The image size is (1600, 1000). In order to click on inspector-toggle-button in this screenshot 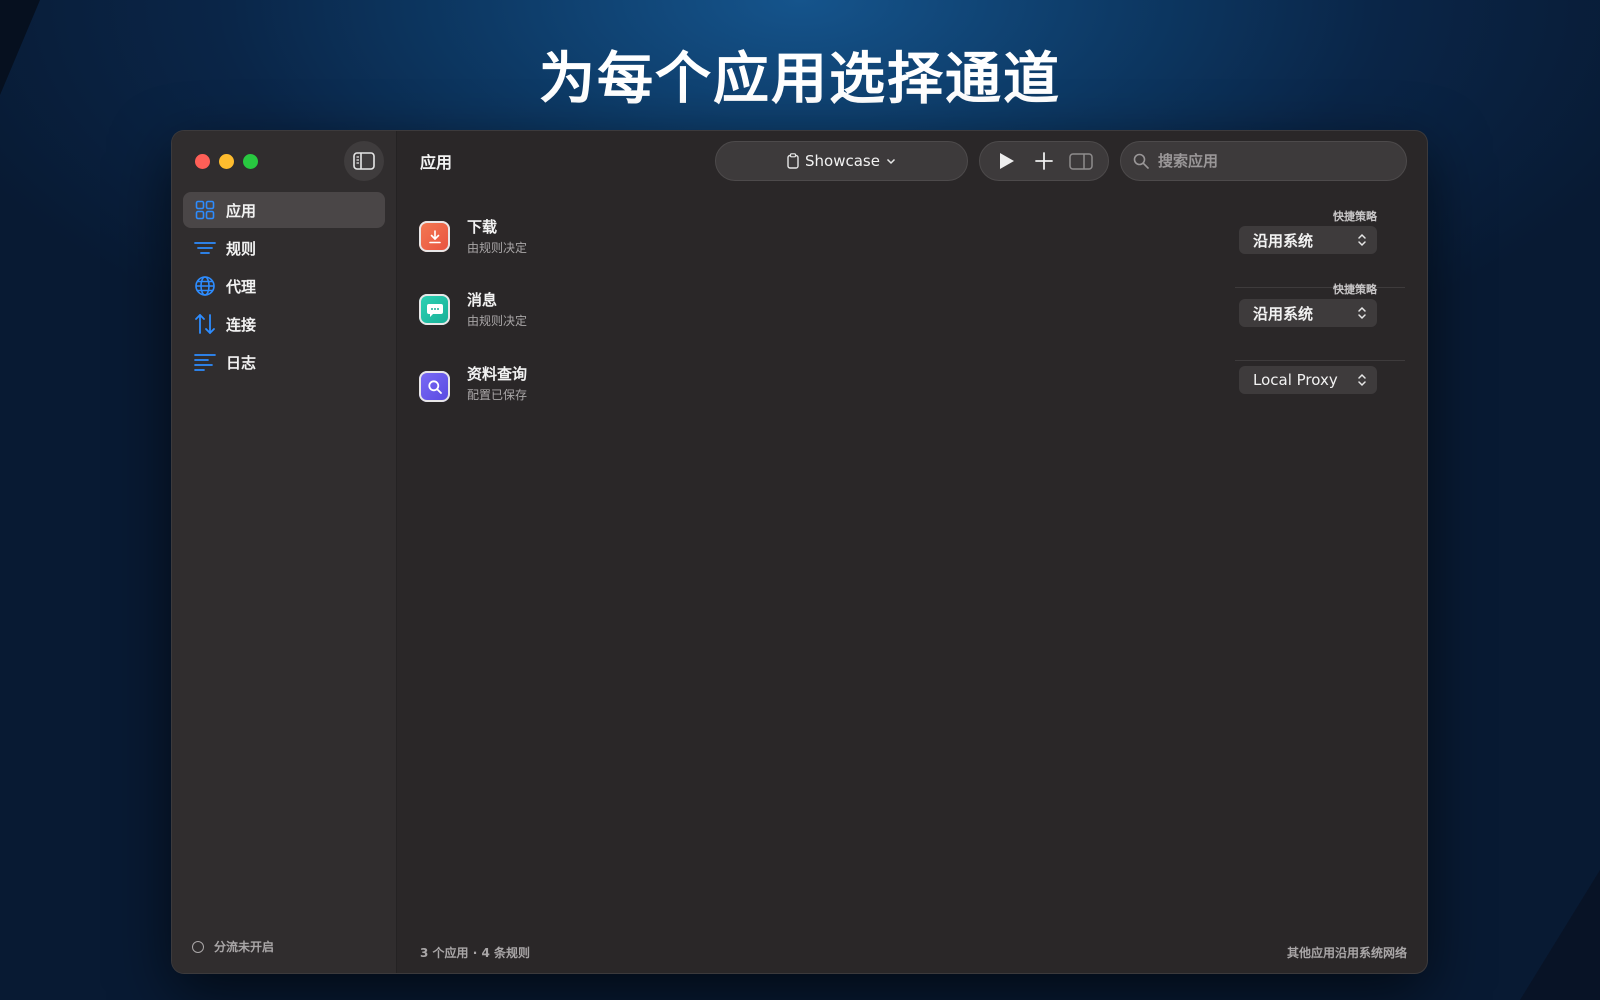, I will do `click(1081, 161)`.